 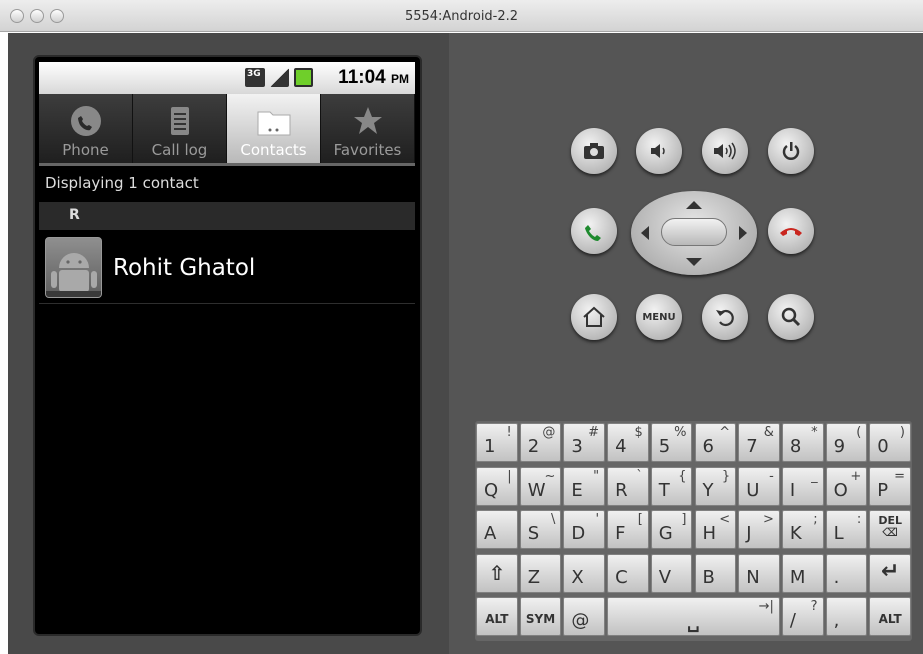 I want to click on key-g: G], so click(x=671, y=529).